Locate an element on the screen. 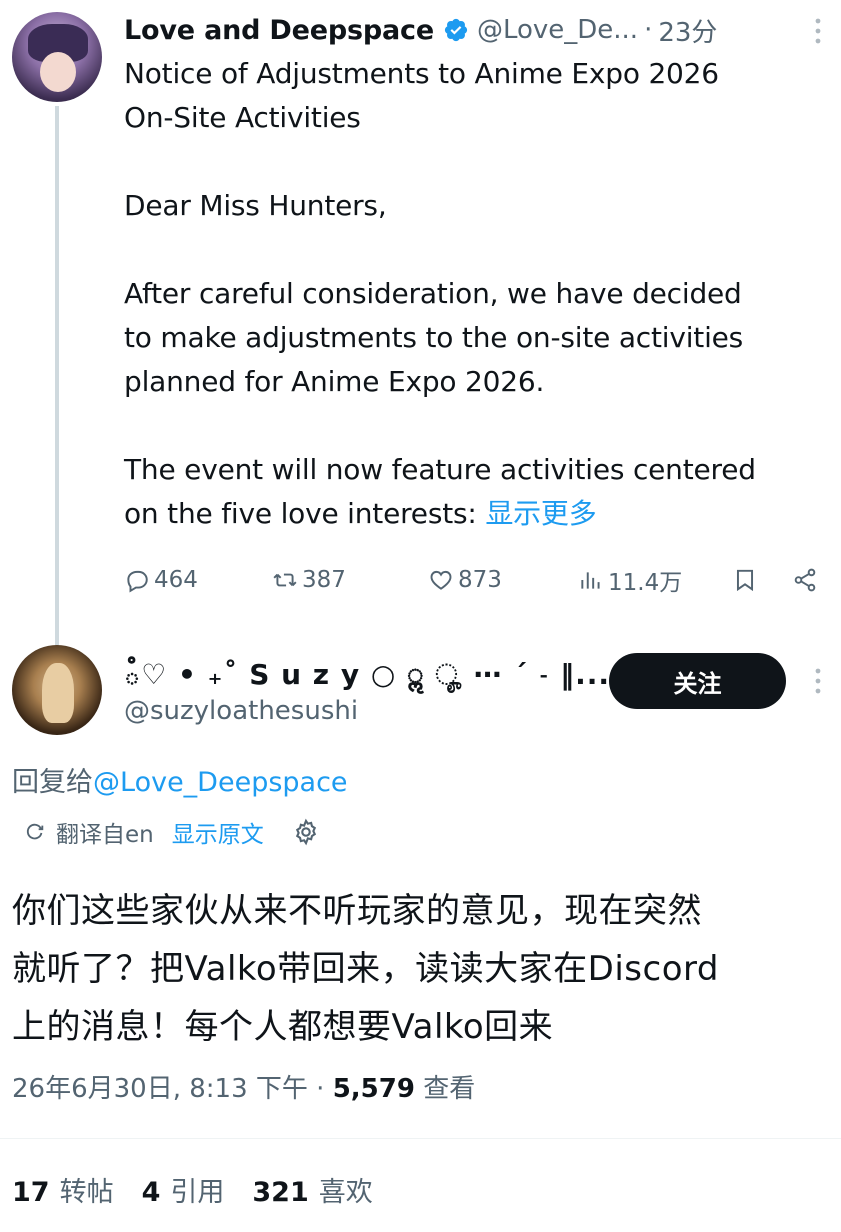  share-button is located at coordinates (805, 580).